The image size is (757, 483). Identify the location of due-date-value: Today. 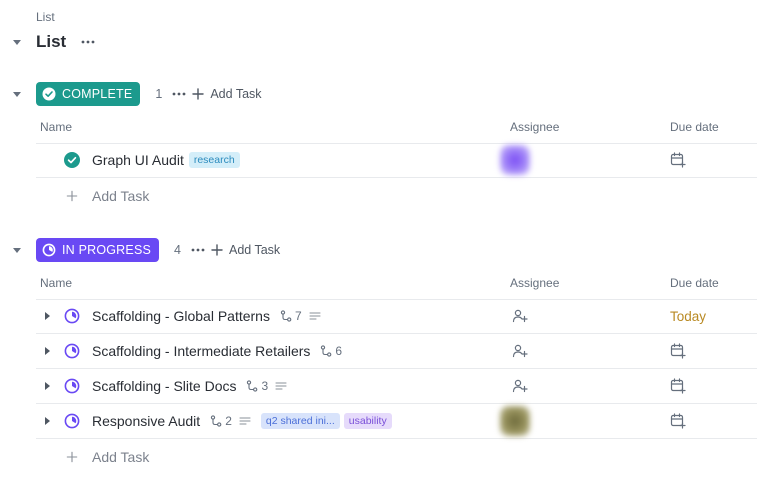
(688, 316).